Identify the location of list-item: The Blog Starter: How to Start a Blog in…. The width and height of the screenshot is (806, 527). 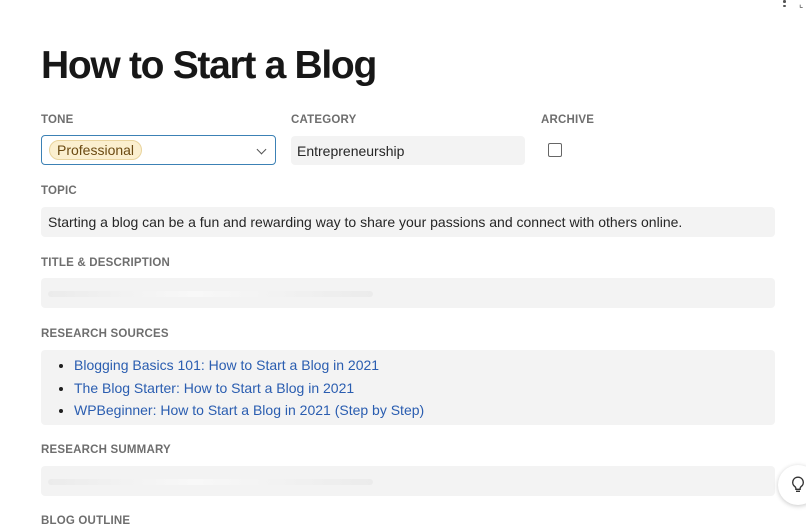
(424, 388).